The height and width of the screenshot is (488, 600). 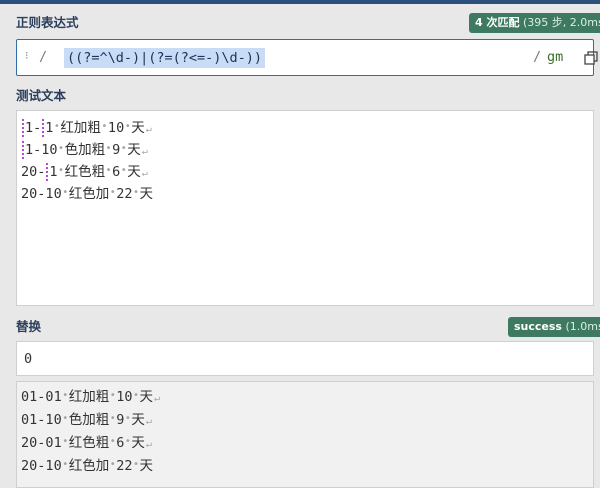 What do you see at coordinates (537, 57) in the screenshot?
I see `close-delimiter: /` at bounding box center [537, 57].